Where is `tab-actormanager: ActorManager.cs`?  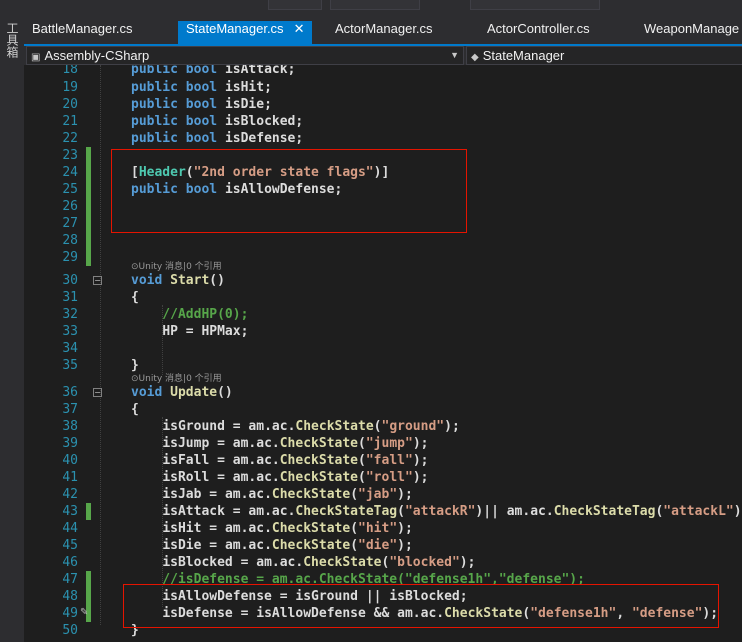
tab-actormanager: ActorManager.cs is located at coordinates (384, 32).